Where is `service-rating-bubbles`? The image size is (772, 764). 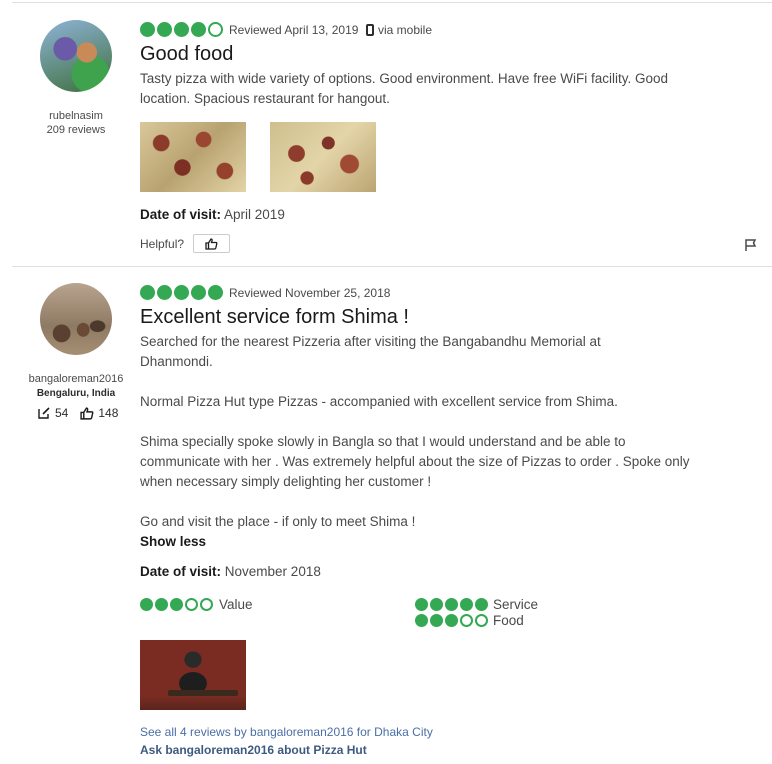
service-rating-bubbles is located at coordinates (451, 604).